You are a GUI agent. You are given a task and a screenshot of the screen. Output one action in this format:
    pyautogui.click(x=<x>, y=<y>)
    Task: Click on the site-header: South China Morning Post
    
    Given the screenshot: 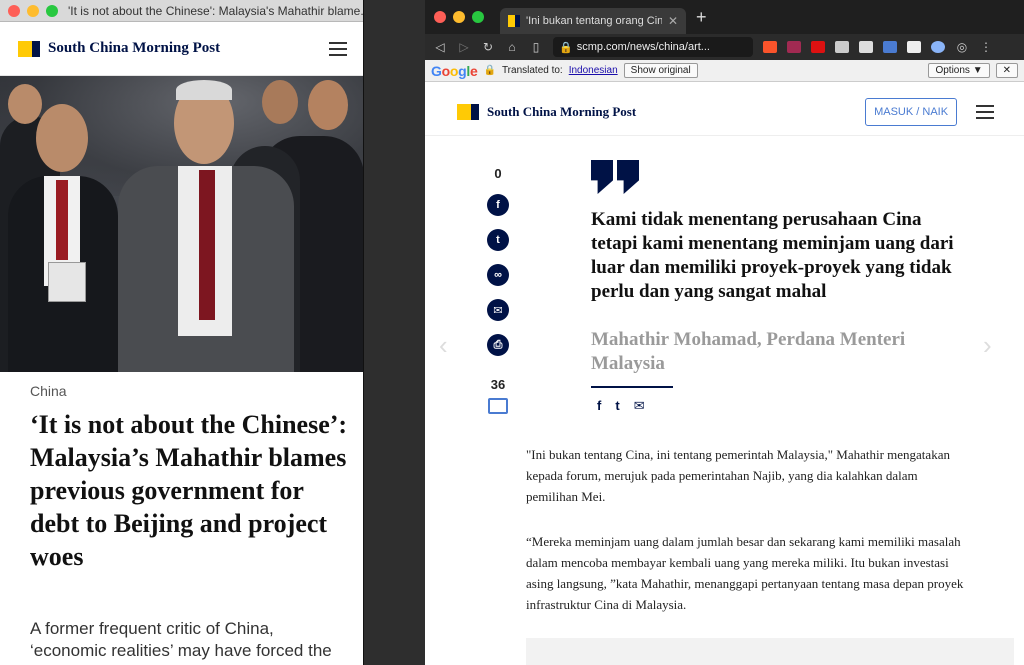 What is the action you would take?
    pyautogui.click(x=181, y=49)
    